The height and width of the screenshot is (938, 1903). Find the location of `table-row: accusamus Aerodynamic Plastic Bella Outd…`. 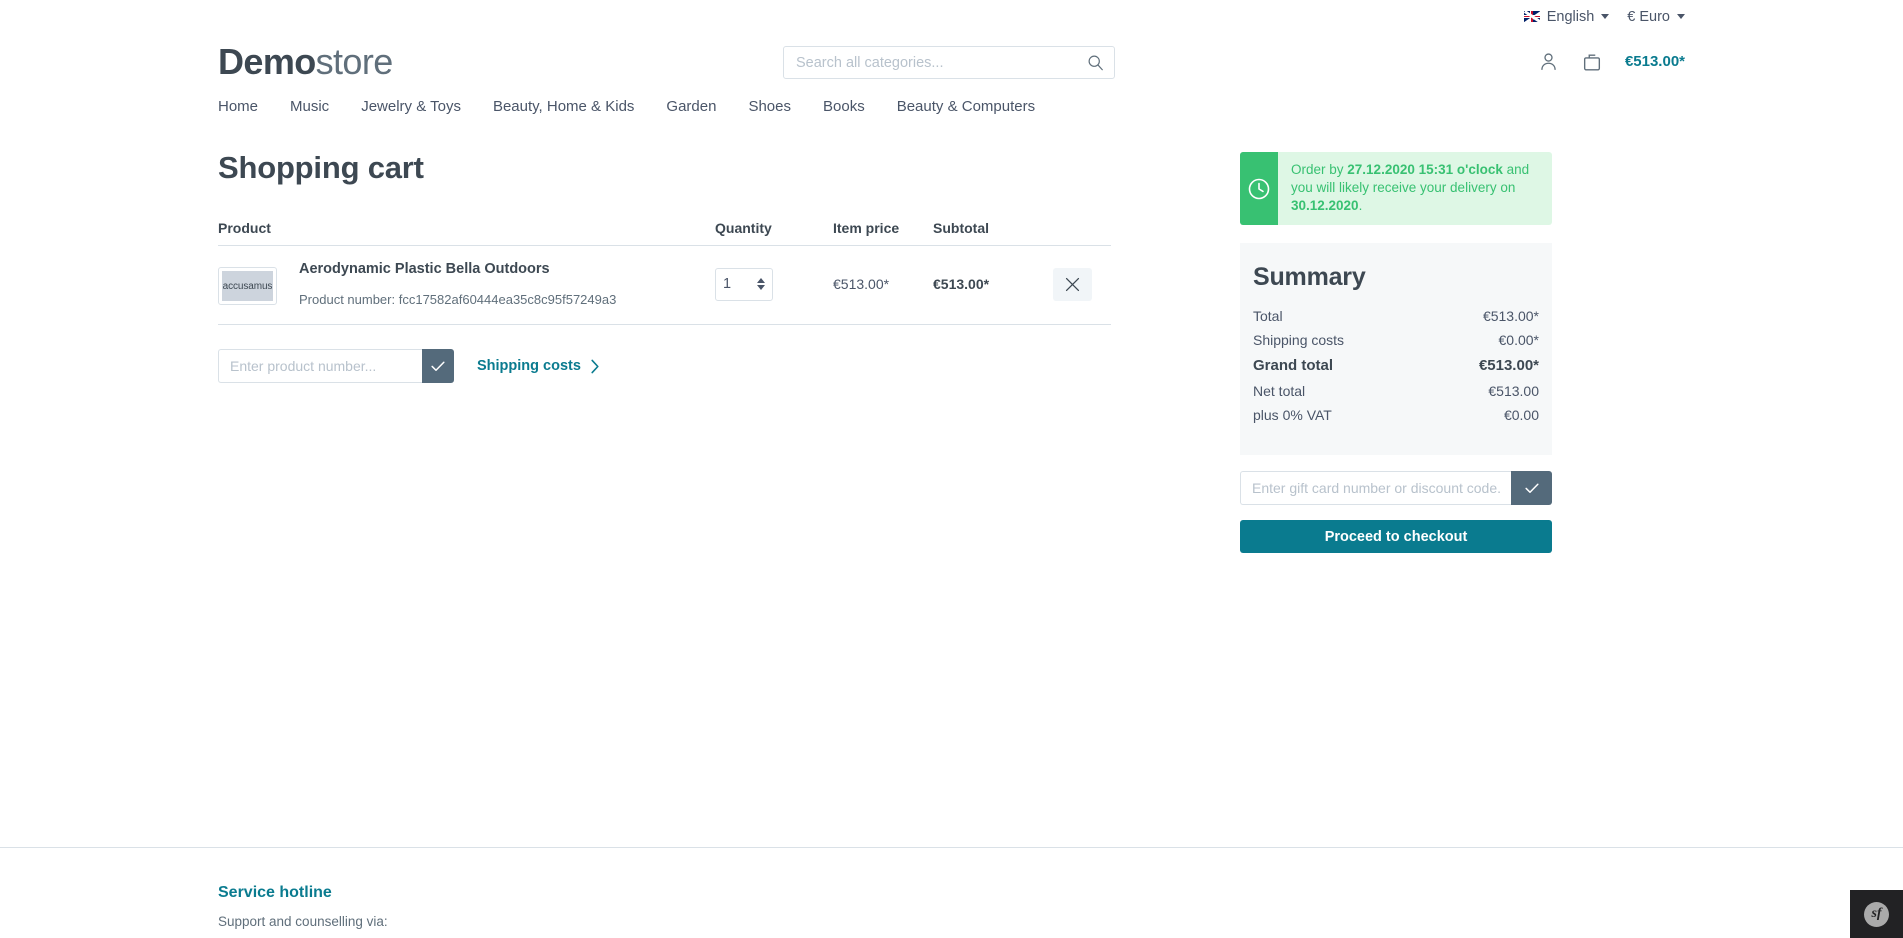

table-row: accusamus Aerodynamic Plastic Bella Outd… is located at coordinates (664, 285).